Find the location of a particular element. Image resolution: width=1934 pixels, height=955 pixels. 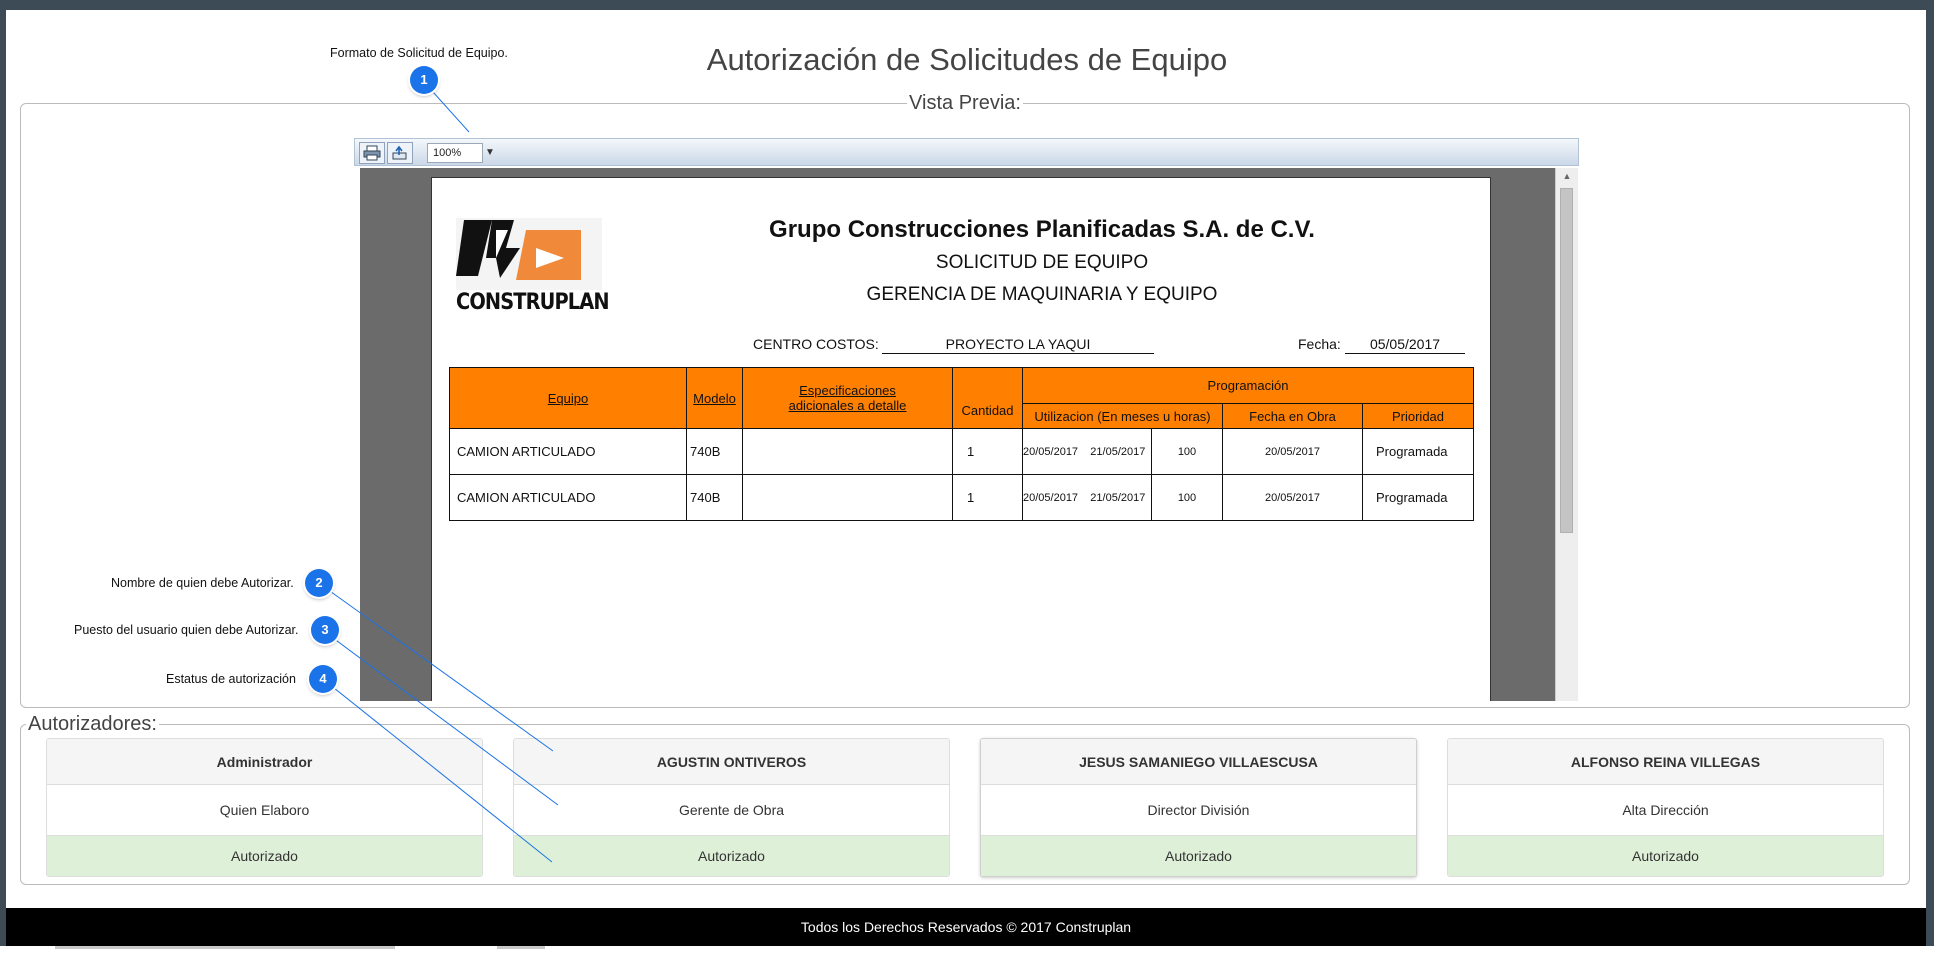

logo-graphic is located at coordinates (529, 254).